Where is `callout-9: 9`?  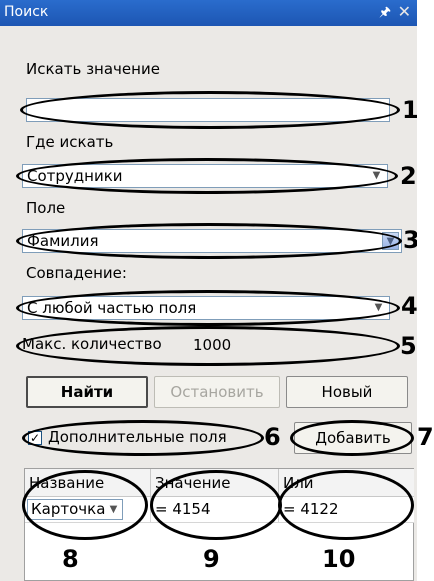 callout-9: 9 is located at coordinates (211, 559).